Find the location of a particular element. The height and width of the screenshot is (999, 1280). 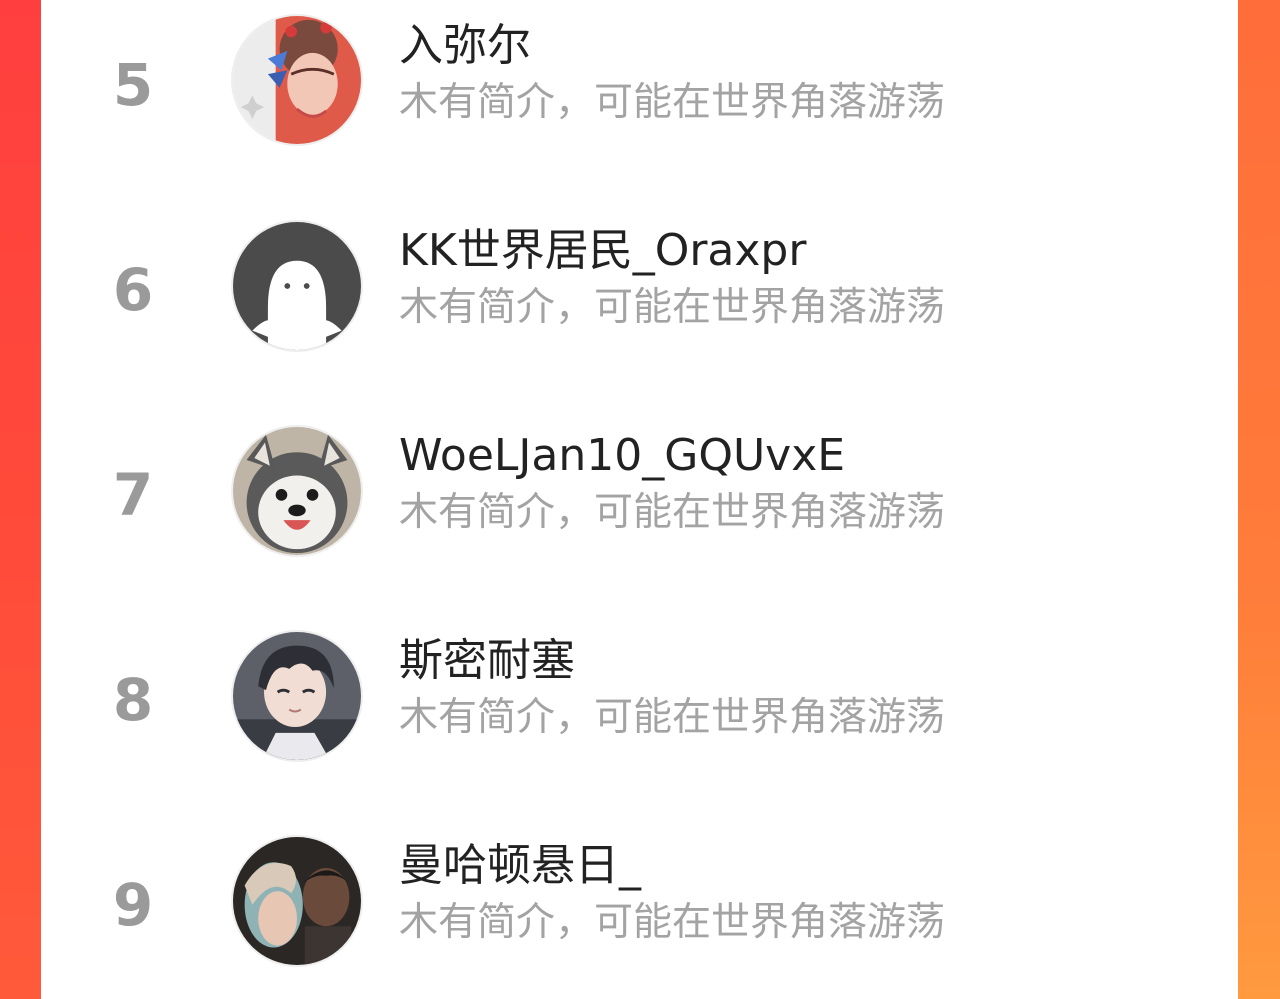

default-ghost-avatar-icon is located at coordinates (297, 286).